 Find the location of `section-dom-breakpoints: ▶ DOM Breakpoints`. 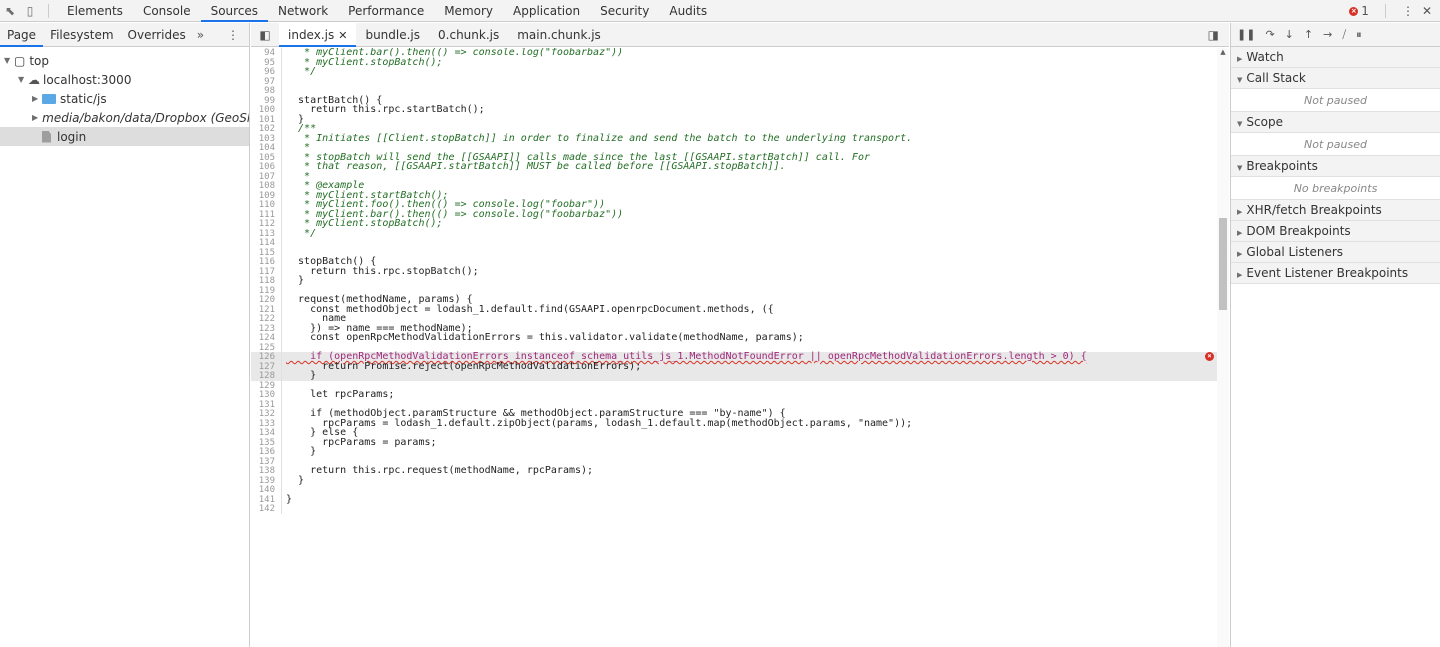

section-dom-breakpoints: ▶ DOM Breakpoints is located at coordinates (1335, 231).